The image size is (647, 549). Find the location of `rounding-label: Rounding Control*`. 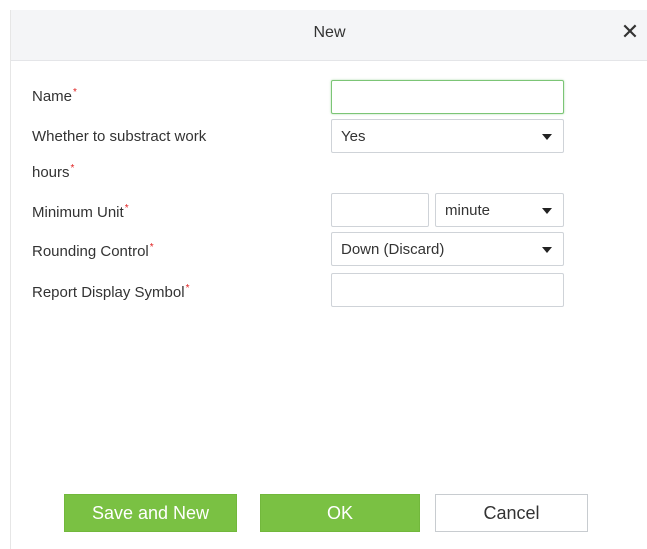

rounding-label: Rounding Control* is located at coordinates (93, 251).